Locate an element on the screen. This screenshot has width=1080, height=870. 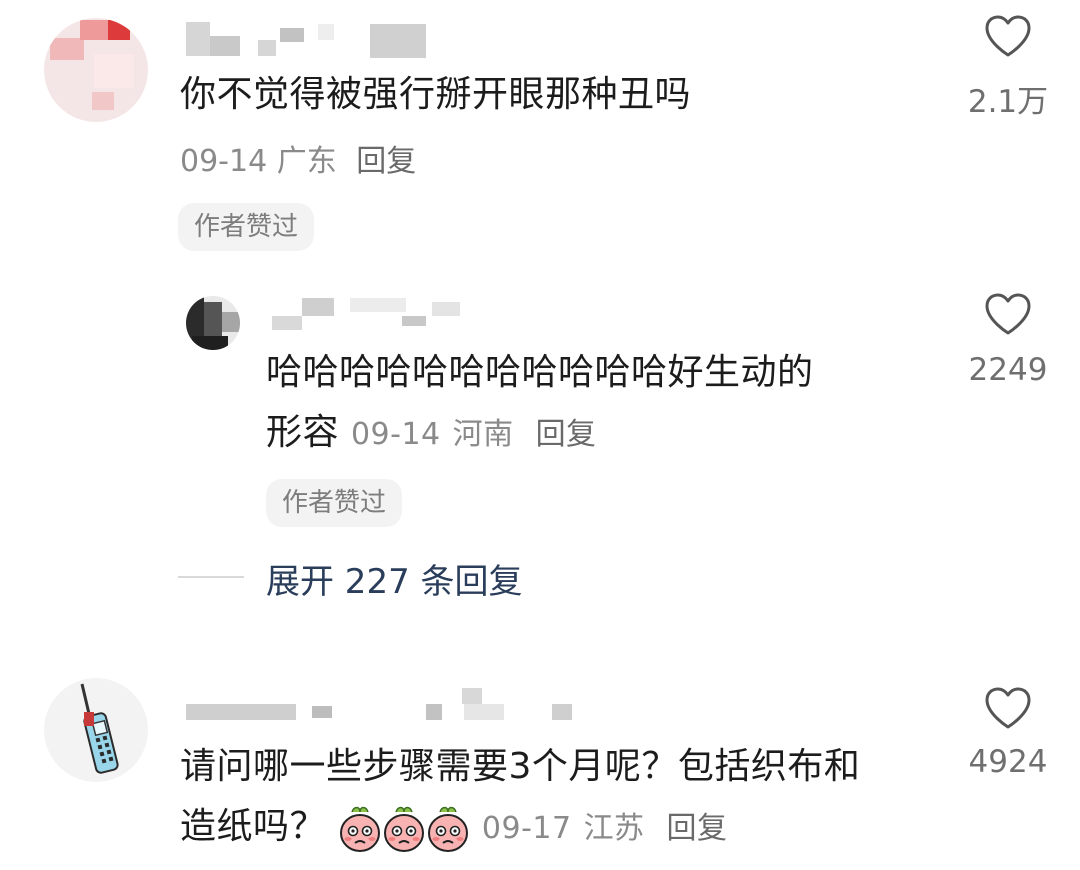
comment-text-line2: 形容 09-14 河南 回复 is located at coordinates (431, 434).